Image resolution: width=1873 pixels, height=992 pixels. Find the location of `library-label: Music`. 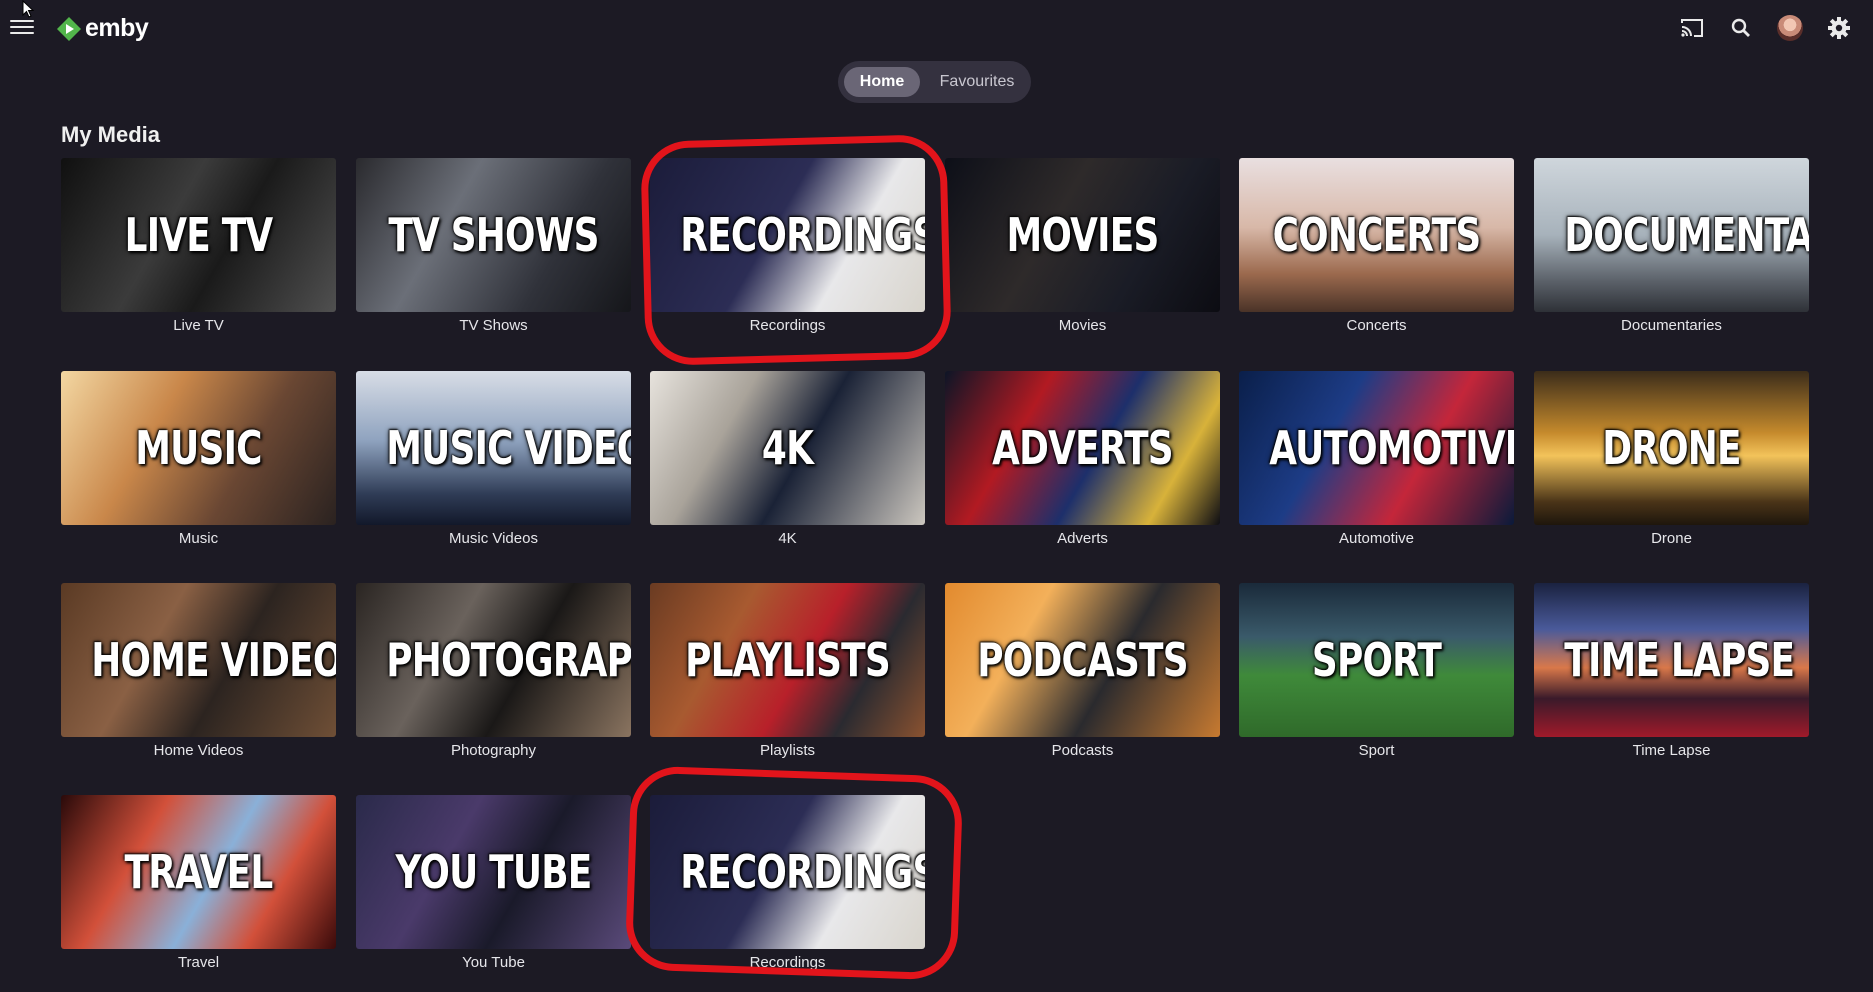

library-label: Music is located at coordinates (198, 538).